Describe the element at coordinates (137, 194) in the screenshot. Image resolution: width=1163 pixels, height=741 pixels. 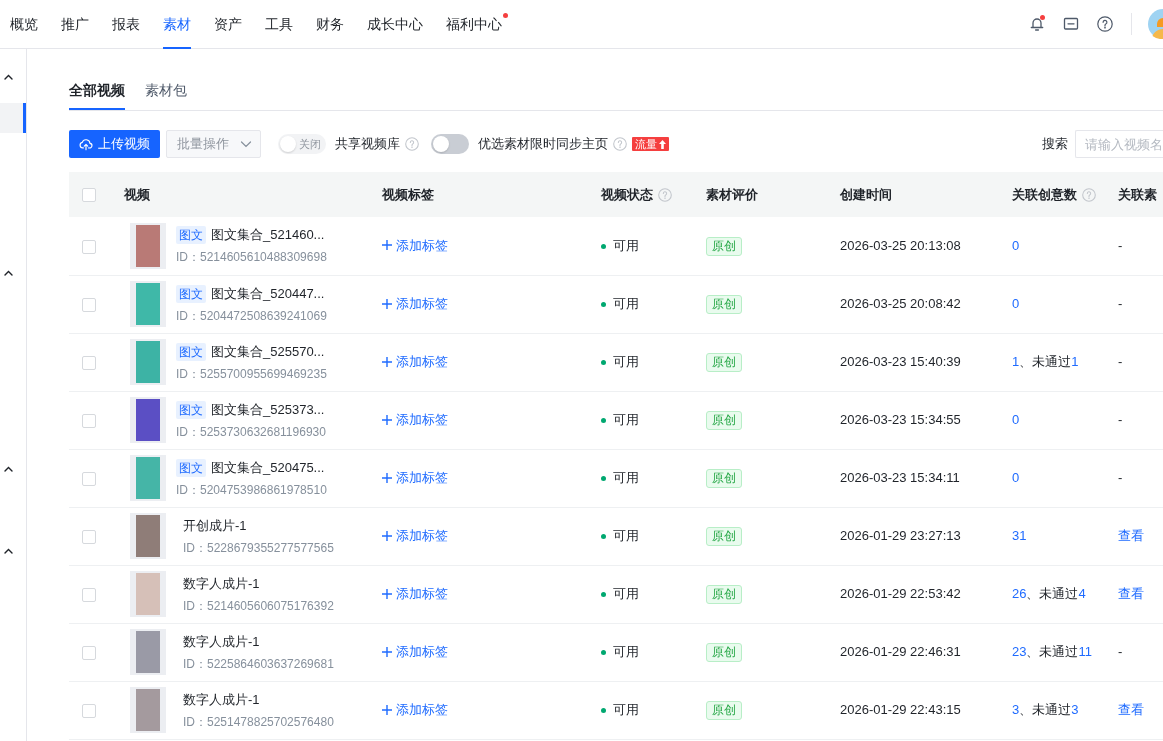
I see `column-header: 视频` at that location.